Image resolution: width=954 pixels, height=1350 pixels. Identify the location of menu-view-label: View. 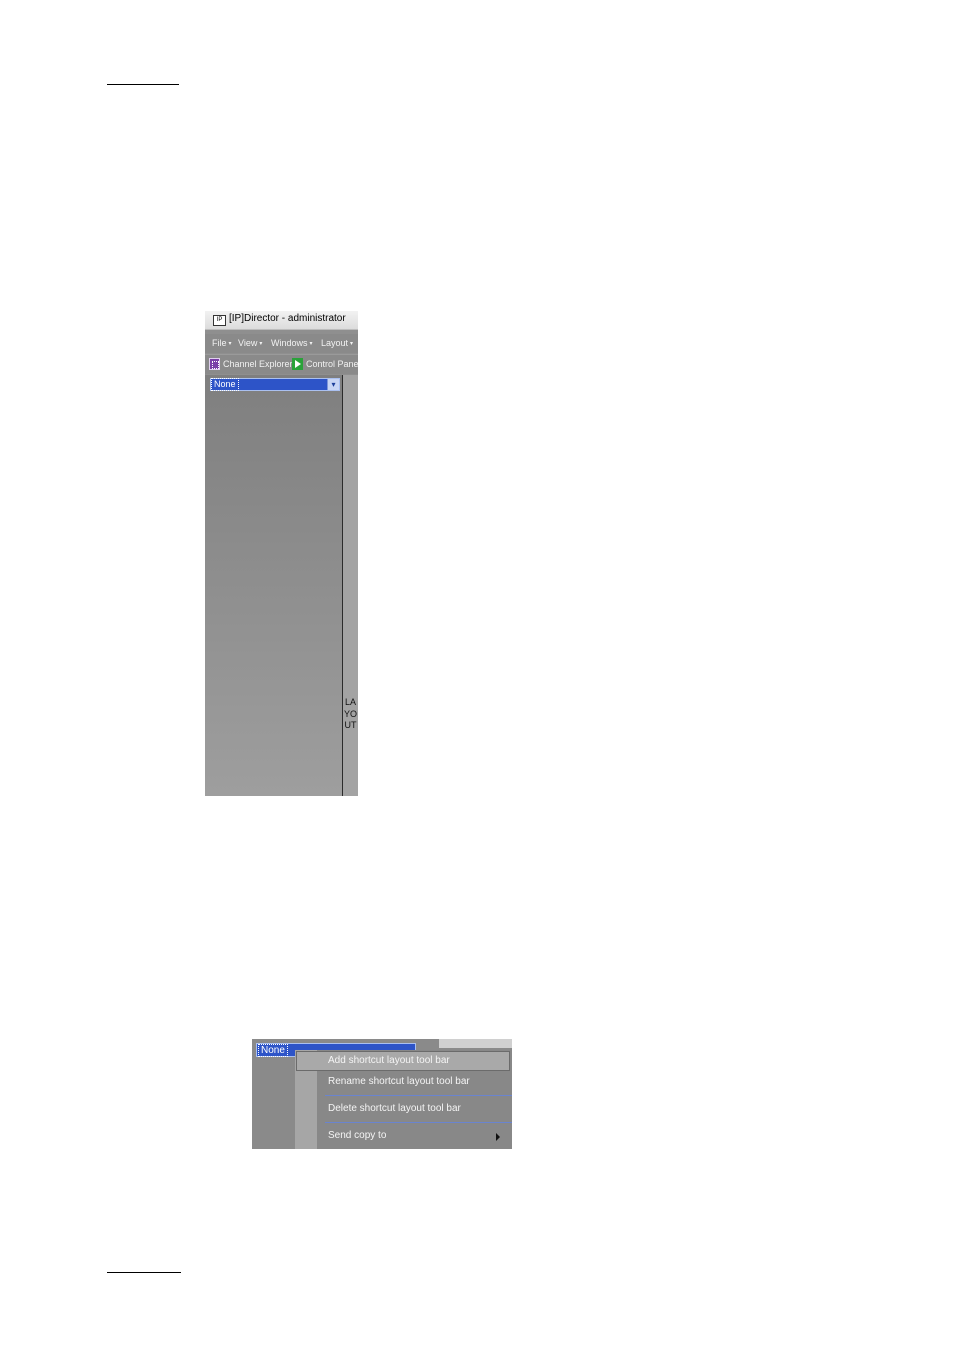
(248, 343).